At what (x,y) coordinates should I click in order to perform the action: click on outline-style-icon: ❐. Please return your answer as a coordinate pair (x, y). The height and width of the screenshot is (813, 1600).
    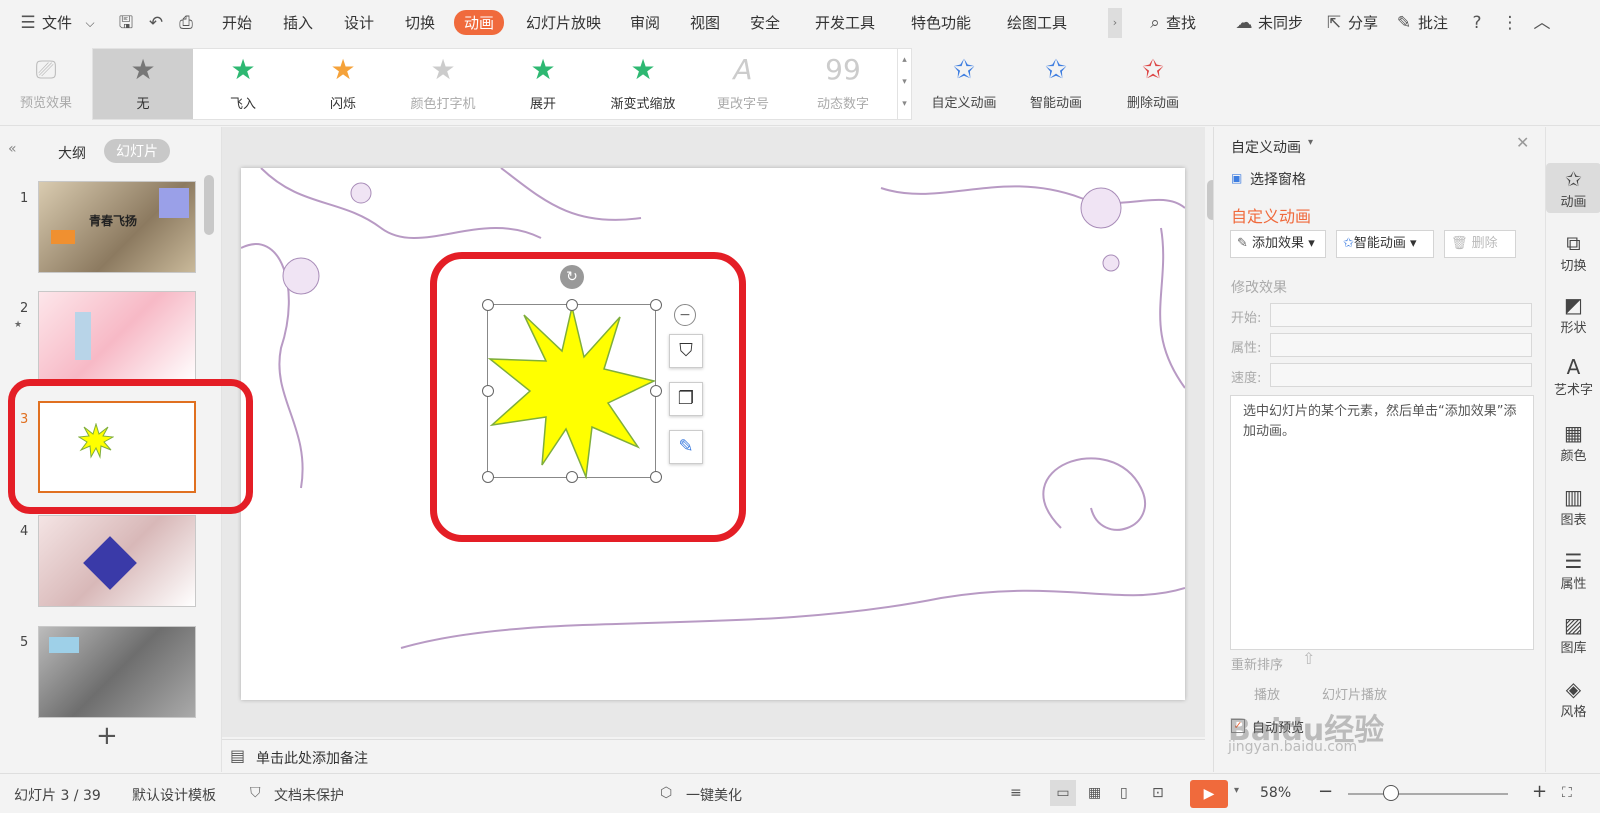
    Looking at the image, I should click on (686, 399).